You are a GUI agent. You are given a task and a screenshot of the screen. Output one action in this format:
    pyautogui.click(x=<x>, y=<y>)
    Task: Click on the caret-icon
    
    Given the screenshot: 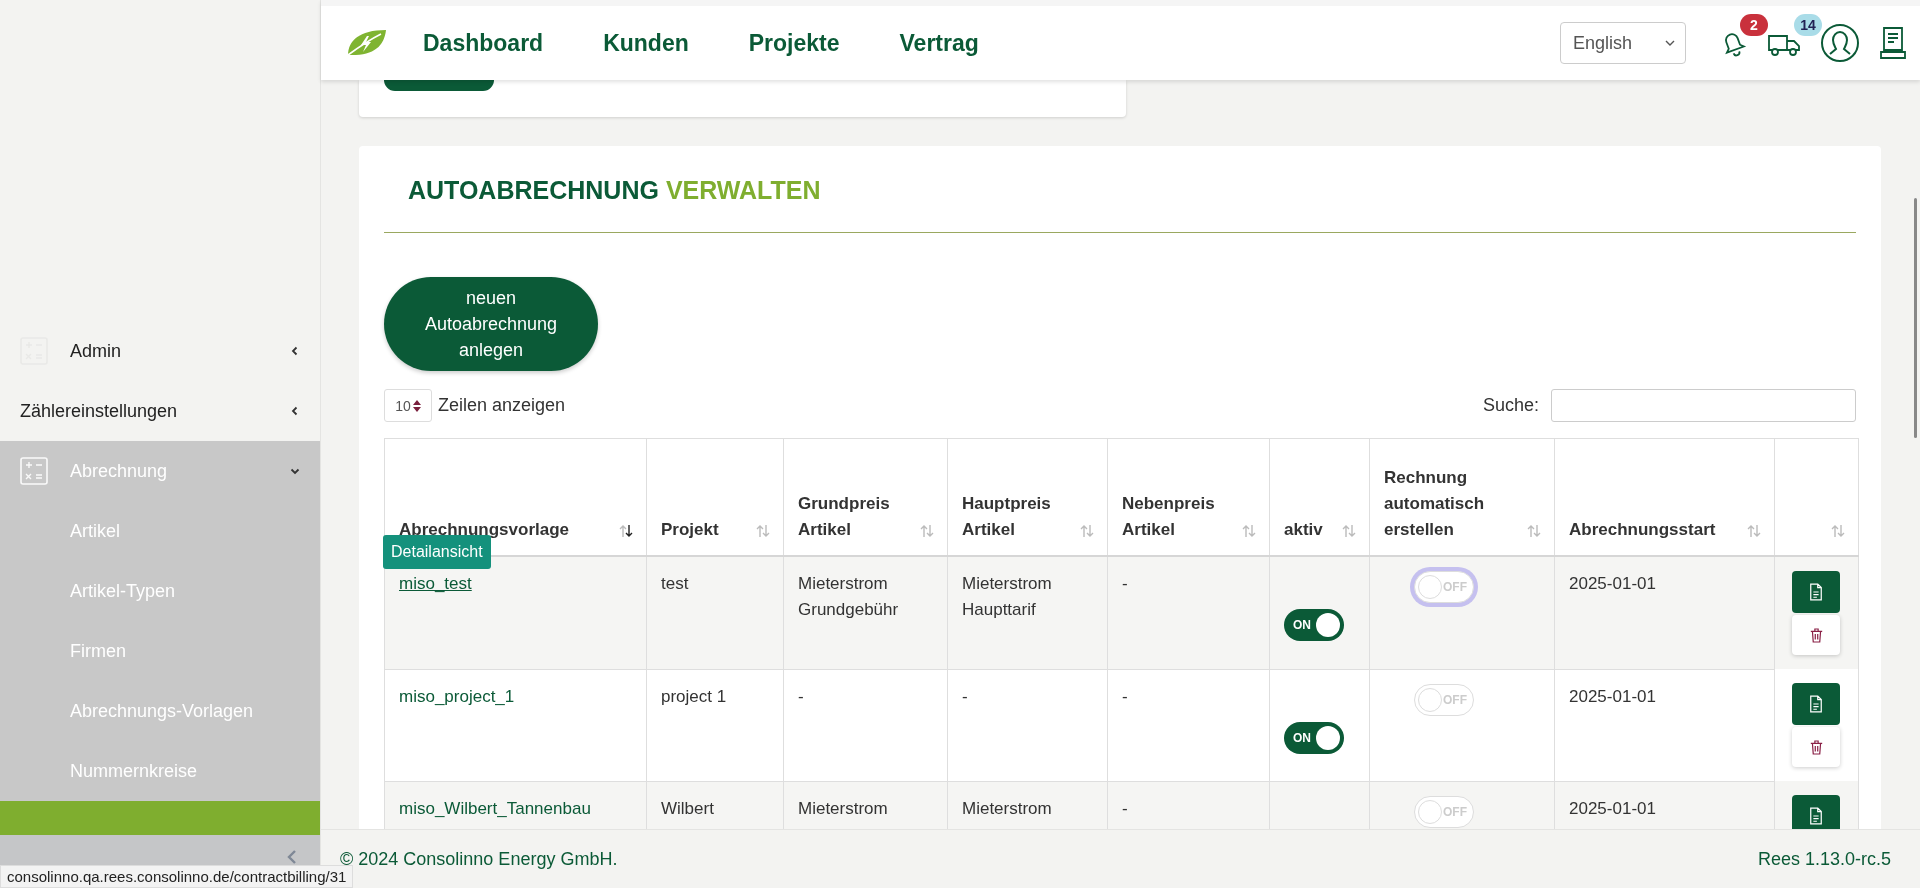 What is the action you would take?
    pyautogui.click(x=1670, y=43)
    